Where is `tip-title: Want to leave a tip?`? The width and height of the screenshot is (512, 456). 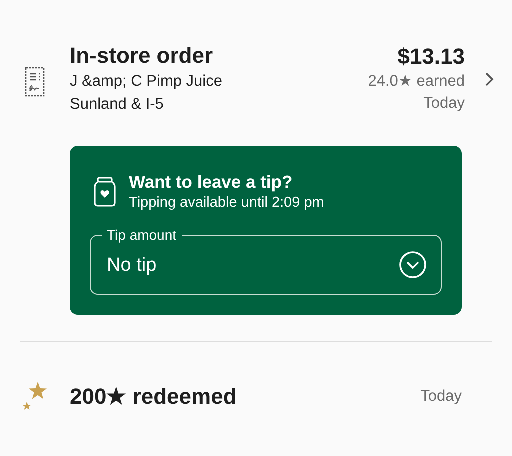 tip-title: Want to leave a tip? is located at coordinates (211, 182).